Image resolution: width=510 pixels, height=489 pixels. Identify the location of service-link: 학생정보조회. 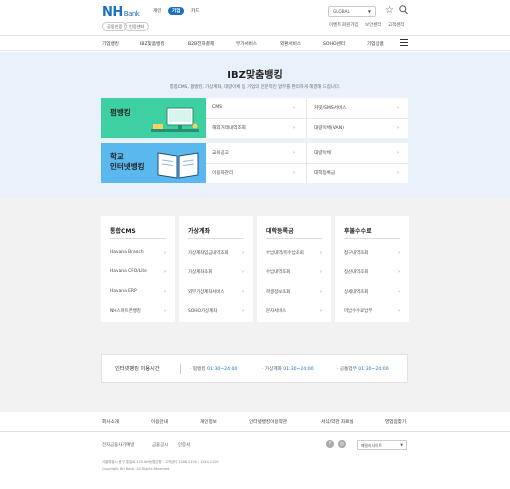
(278, 292).